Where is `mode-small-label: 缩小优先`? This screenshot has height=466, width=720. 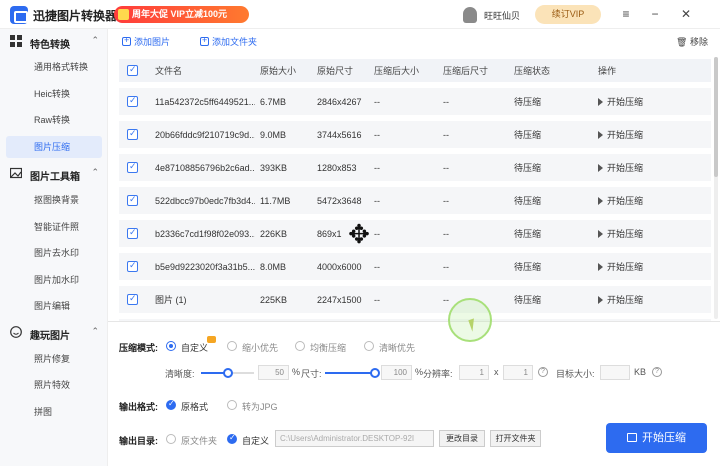
mode-small-label: 缩小优先 is located at coordinates (260, 347).